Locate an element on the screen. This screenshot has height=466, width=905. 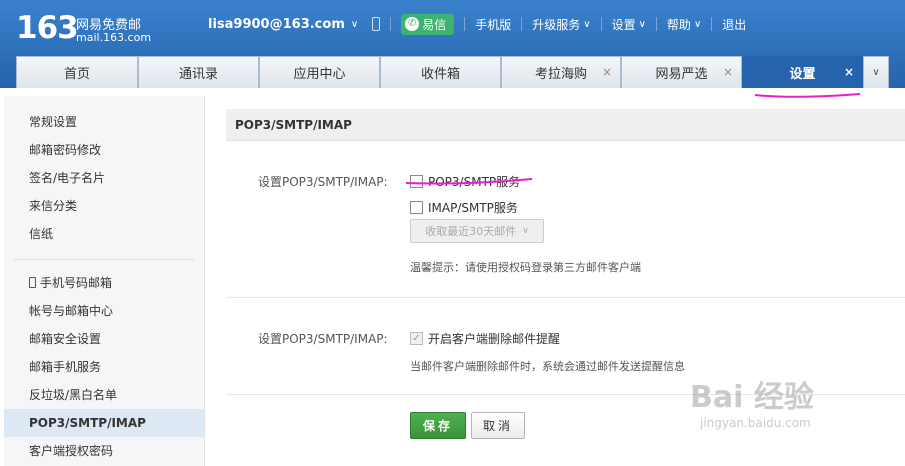
save-button: 保存 is located at coordinates (438, 425).